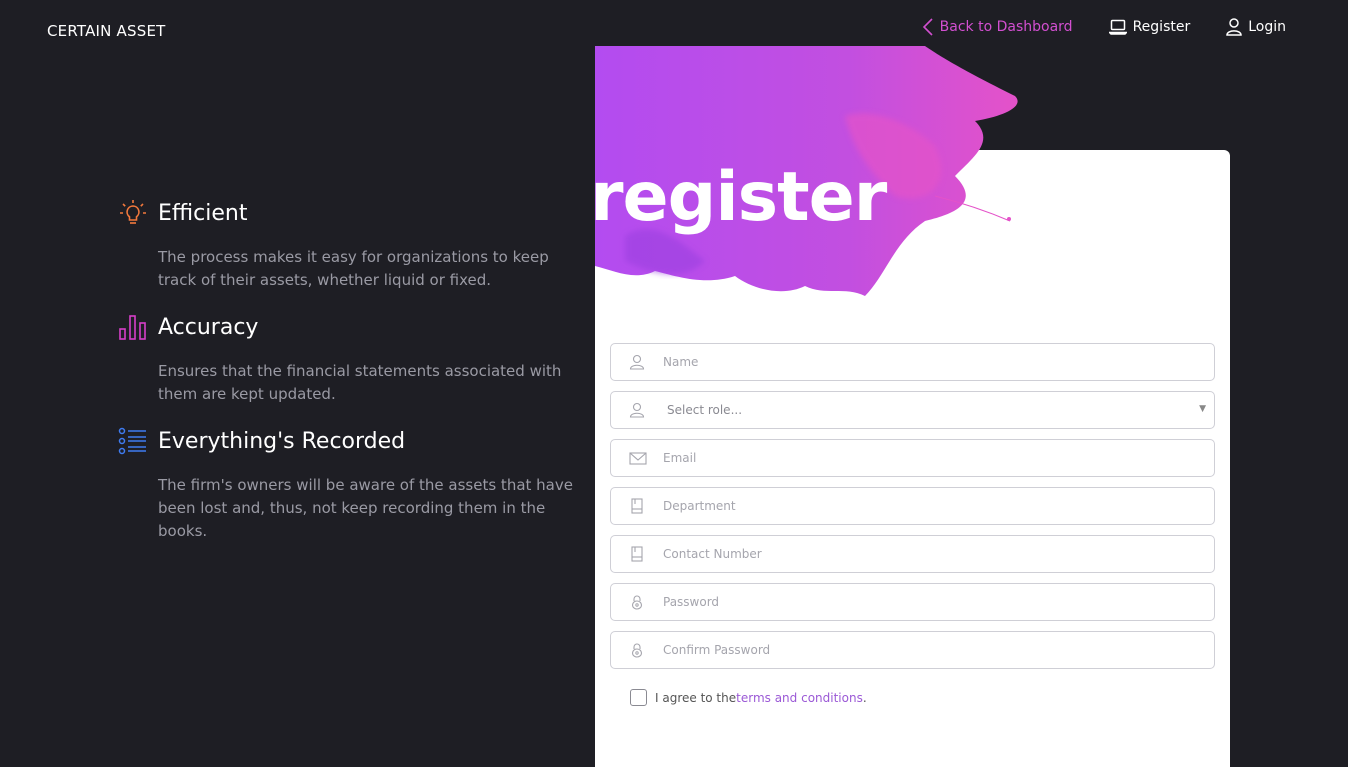  I want to click on login-nav-label: Login, so click(1267, 27).